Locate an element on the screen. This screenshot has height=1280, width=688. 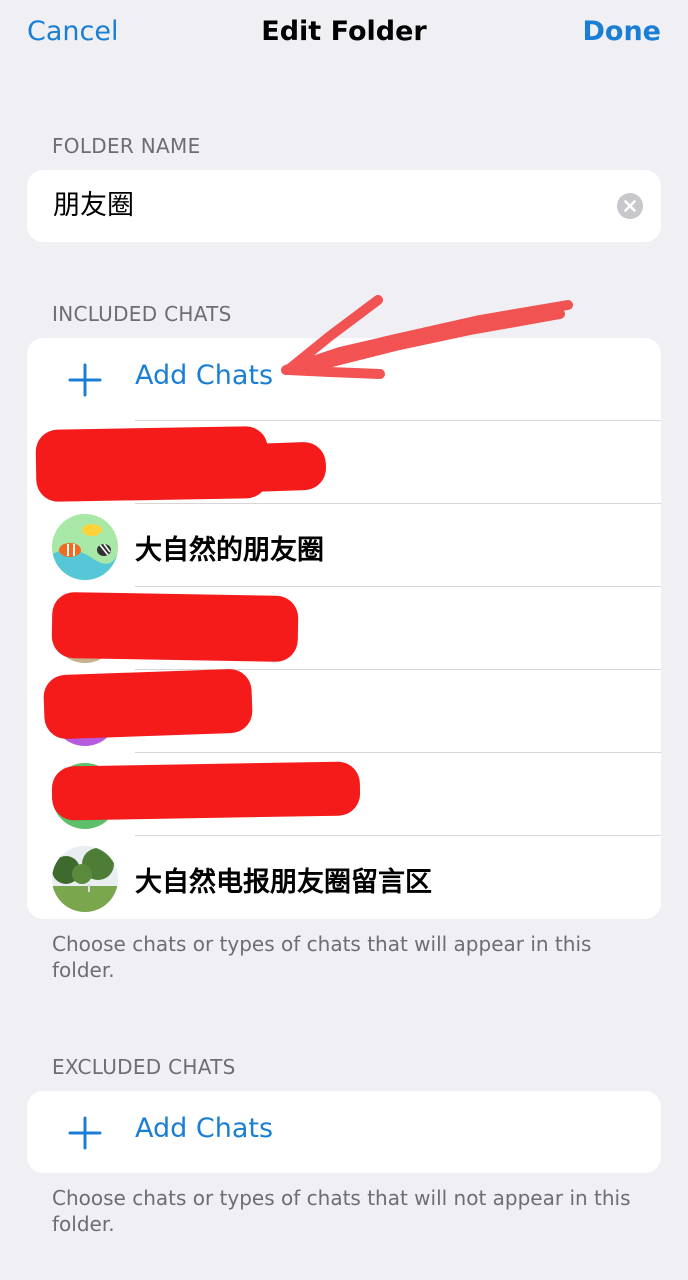
fish-avatar-icon is located at coordinates (85, 547).